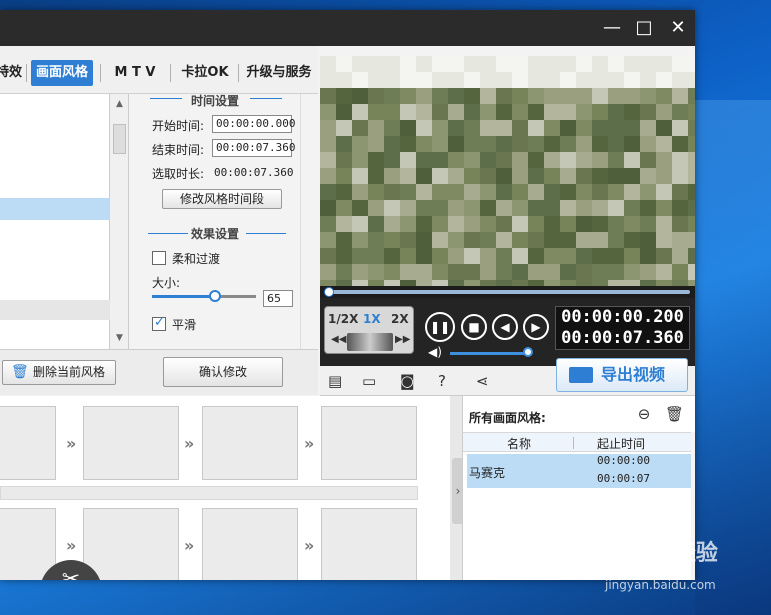 The width and height of the screenshot is (771, 615). I want to click on back-circle-icon: ⊖, so click(644, 414).